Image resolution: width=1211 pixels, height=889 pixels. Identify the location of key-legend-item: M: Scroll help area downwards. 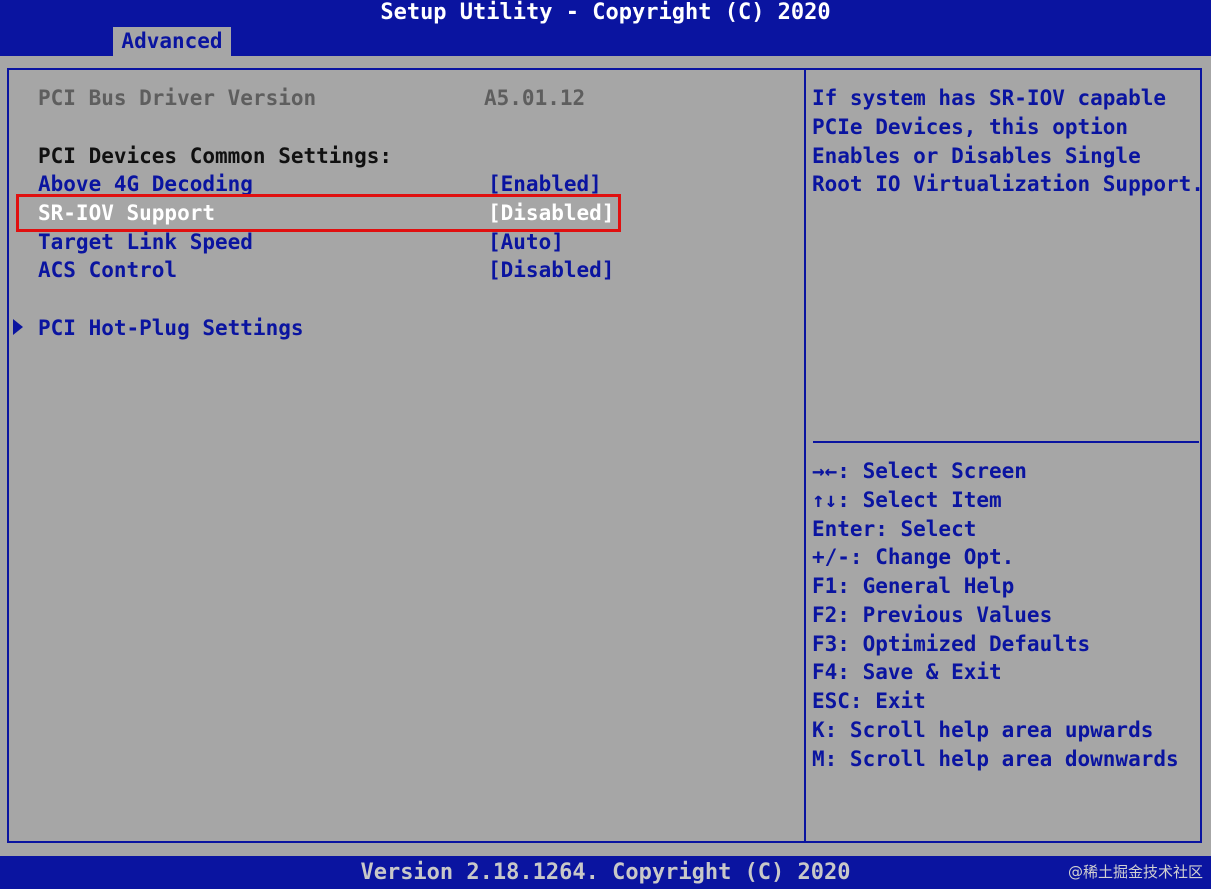
(995, 759).